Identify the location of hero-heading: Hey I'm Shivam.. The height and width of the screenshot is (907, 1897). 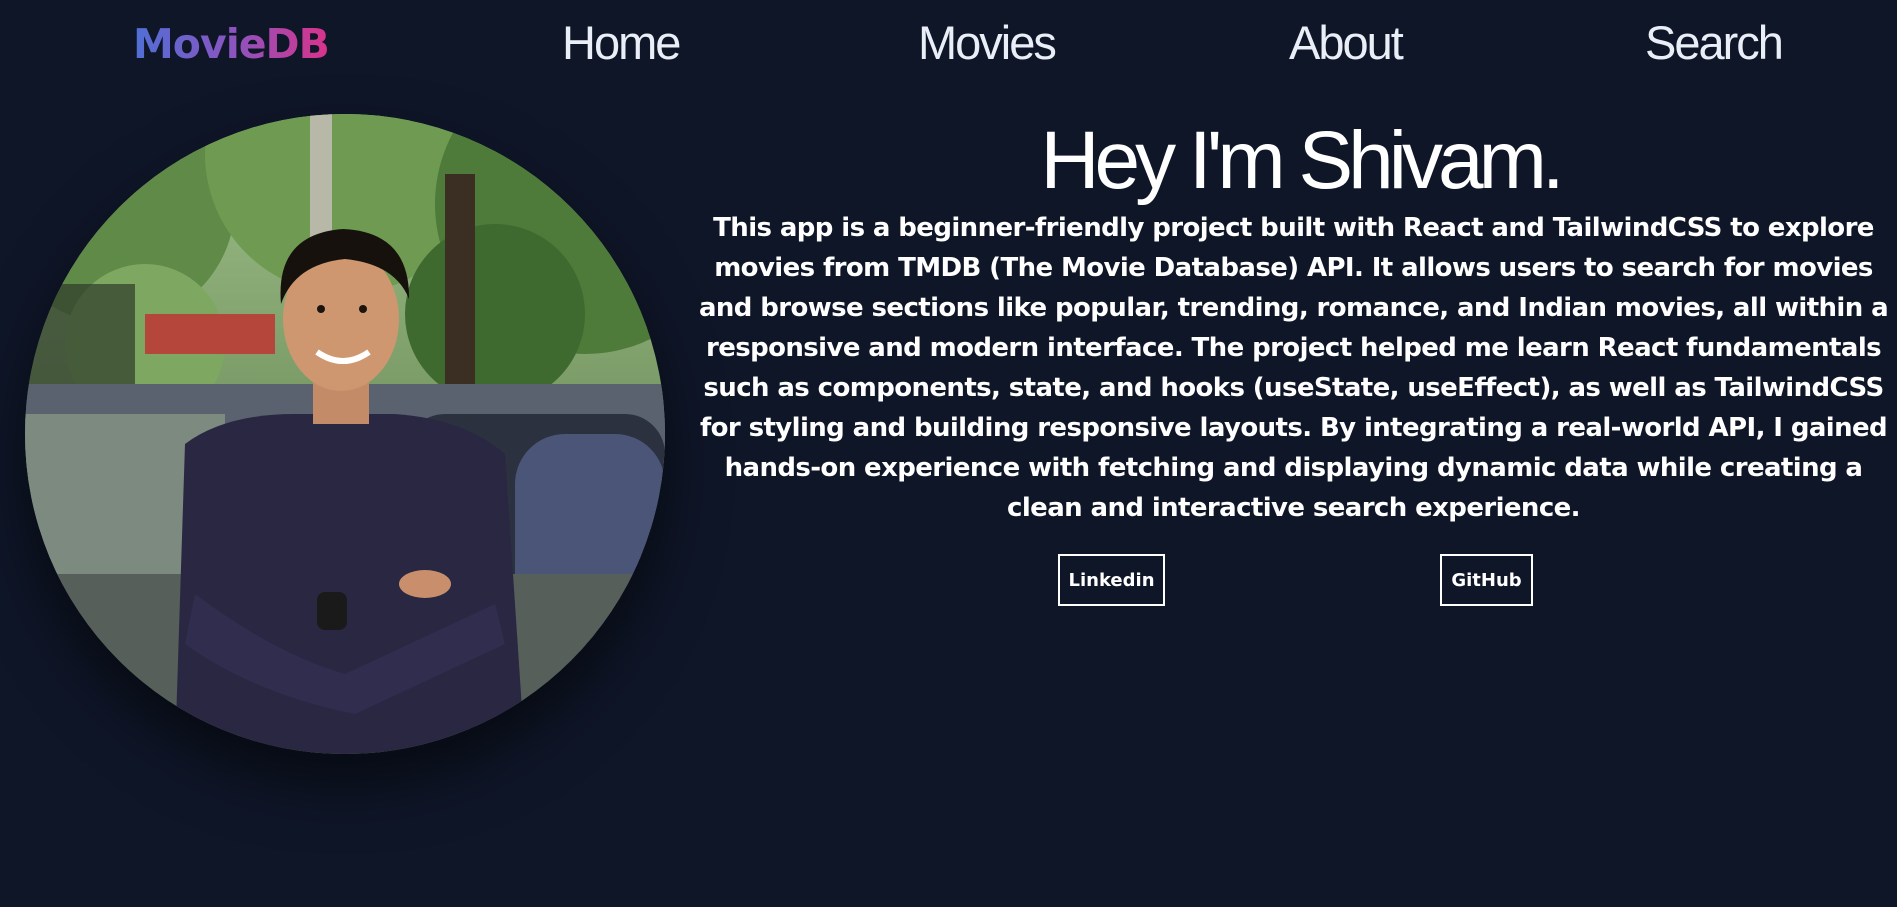
(1302, 160).